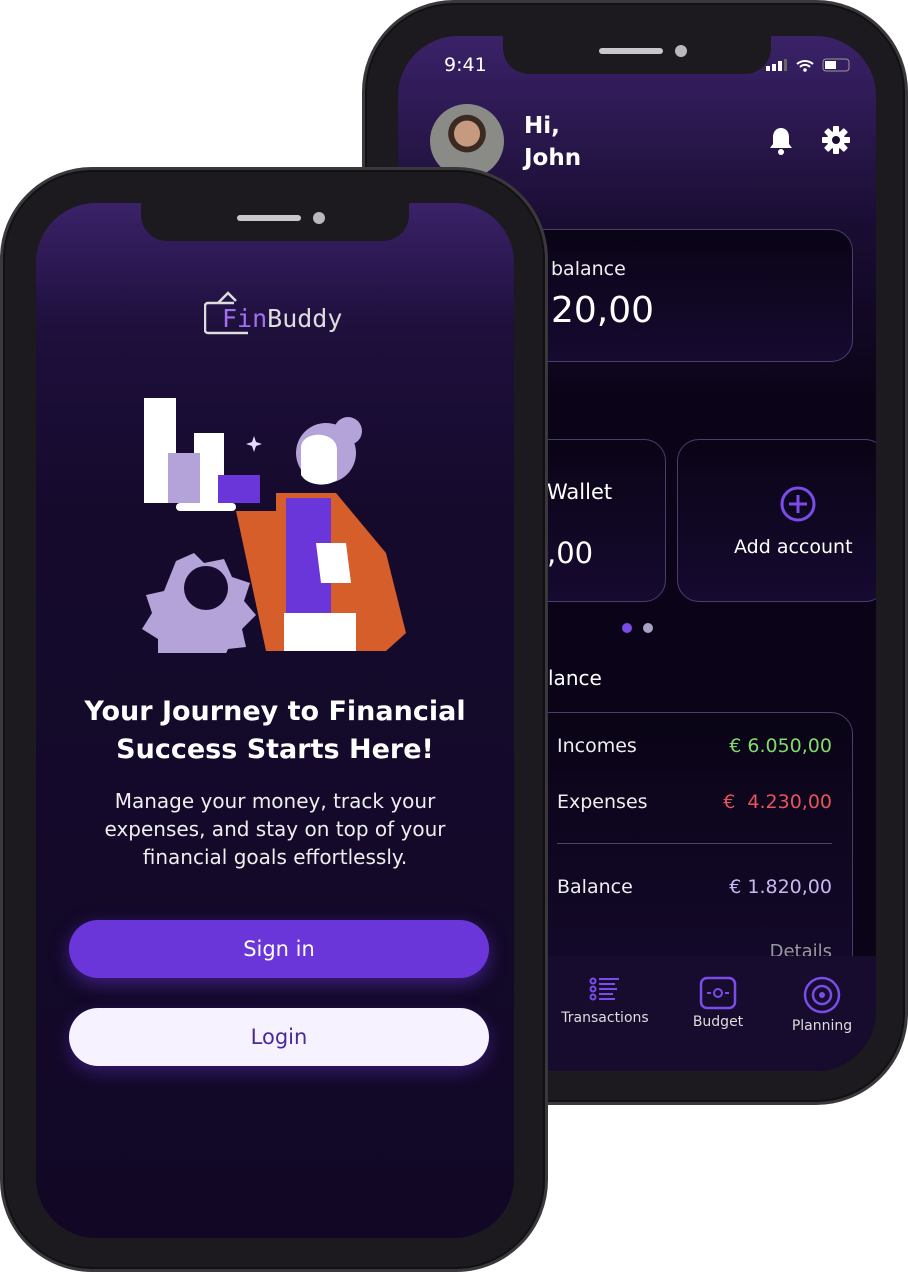 This screenshot has height=1272, width=908. What do you see at coordinates (781, 141) in the screenshot?
I see `bell-icon` at bounding box center [781, 141].